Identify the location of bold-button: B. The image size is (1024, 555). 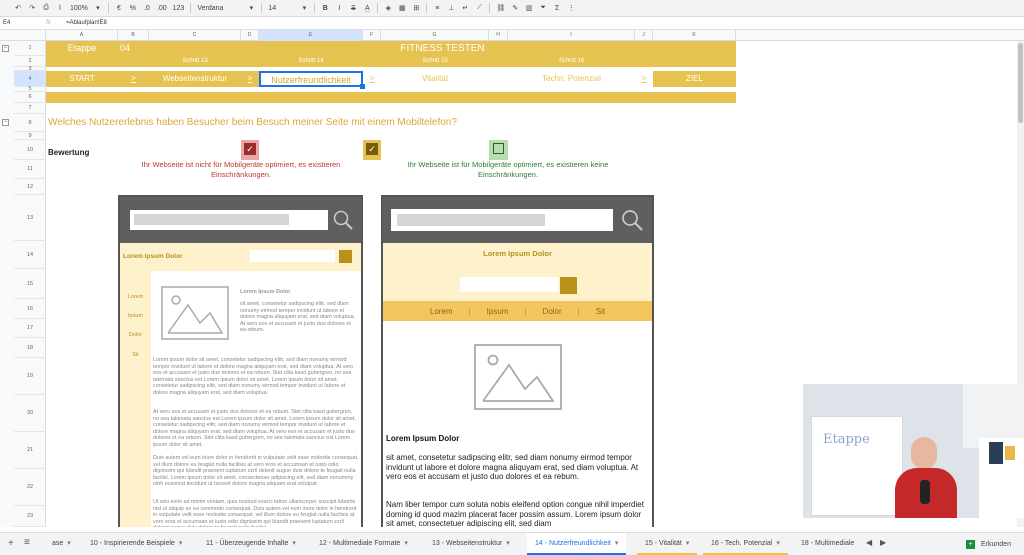
(325, 8).